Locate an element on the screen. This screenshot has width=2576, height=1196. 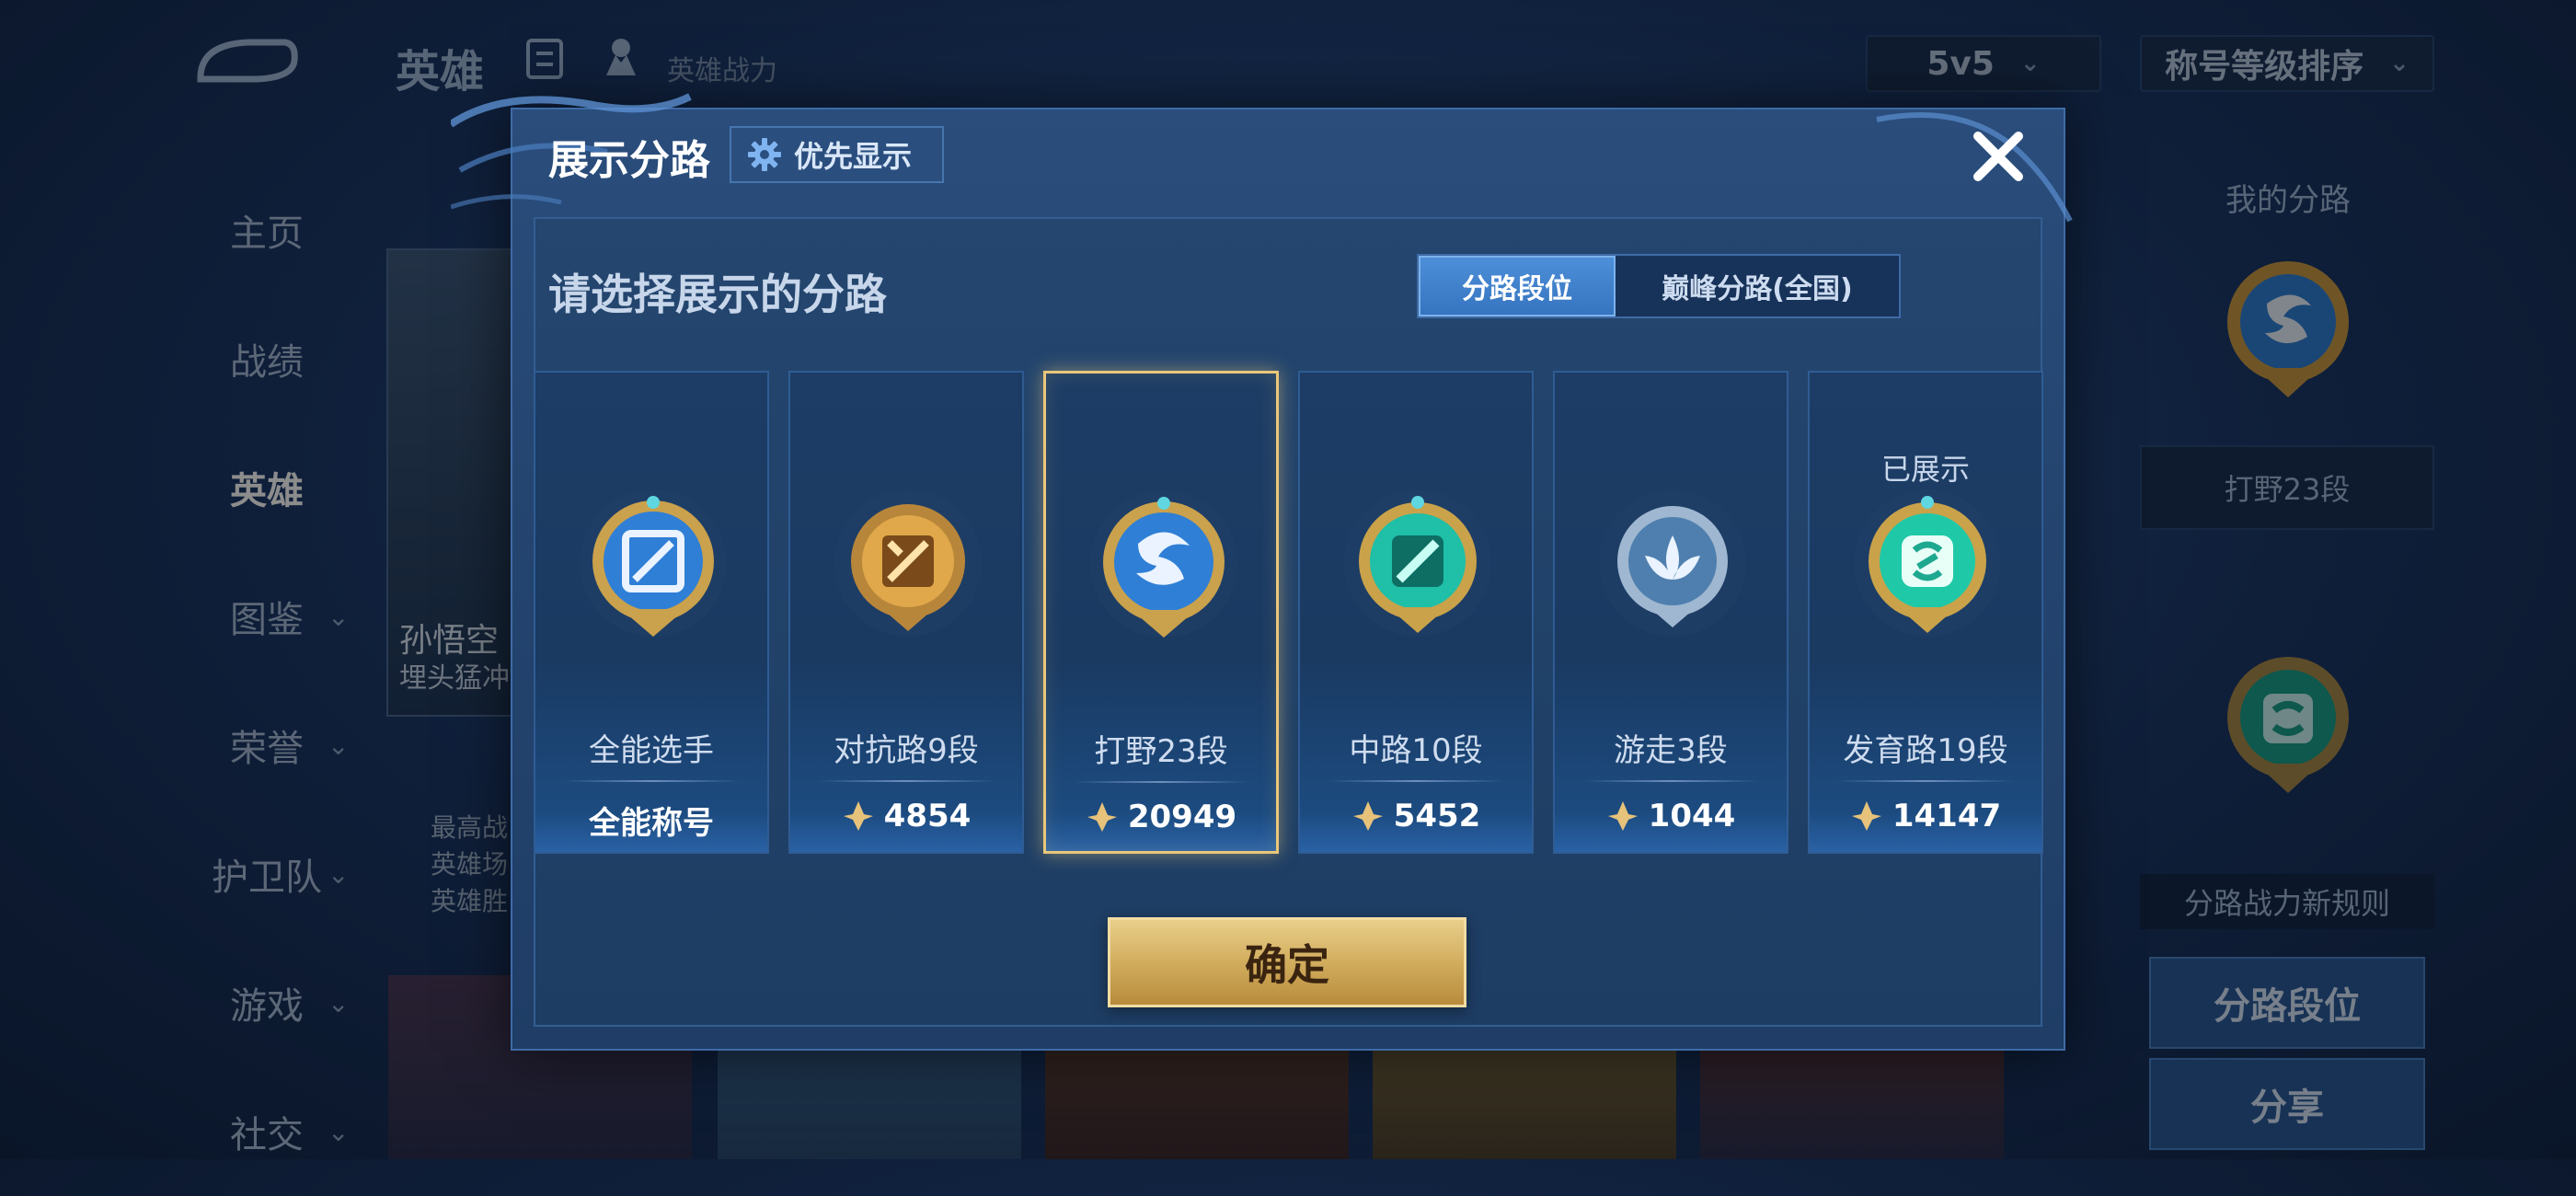
sidebar-item-label: 主页 is located at coordinates (267, 234).